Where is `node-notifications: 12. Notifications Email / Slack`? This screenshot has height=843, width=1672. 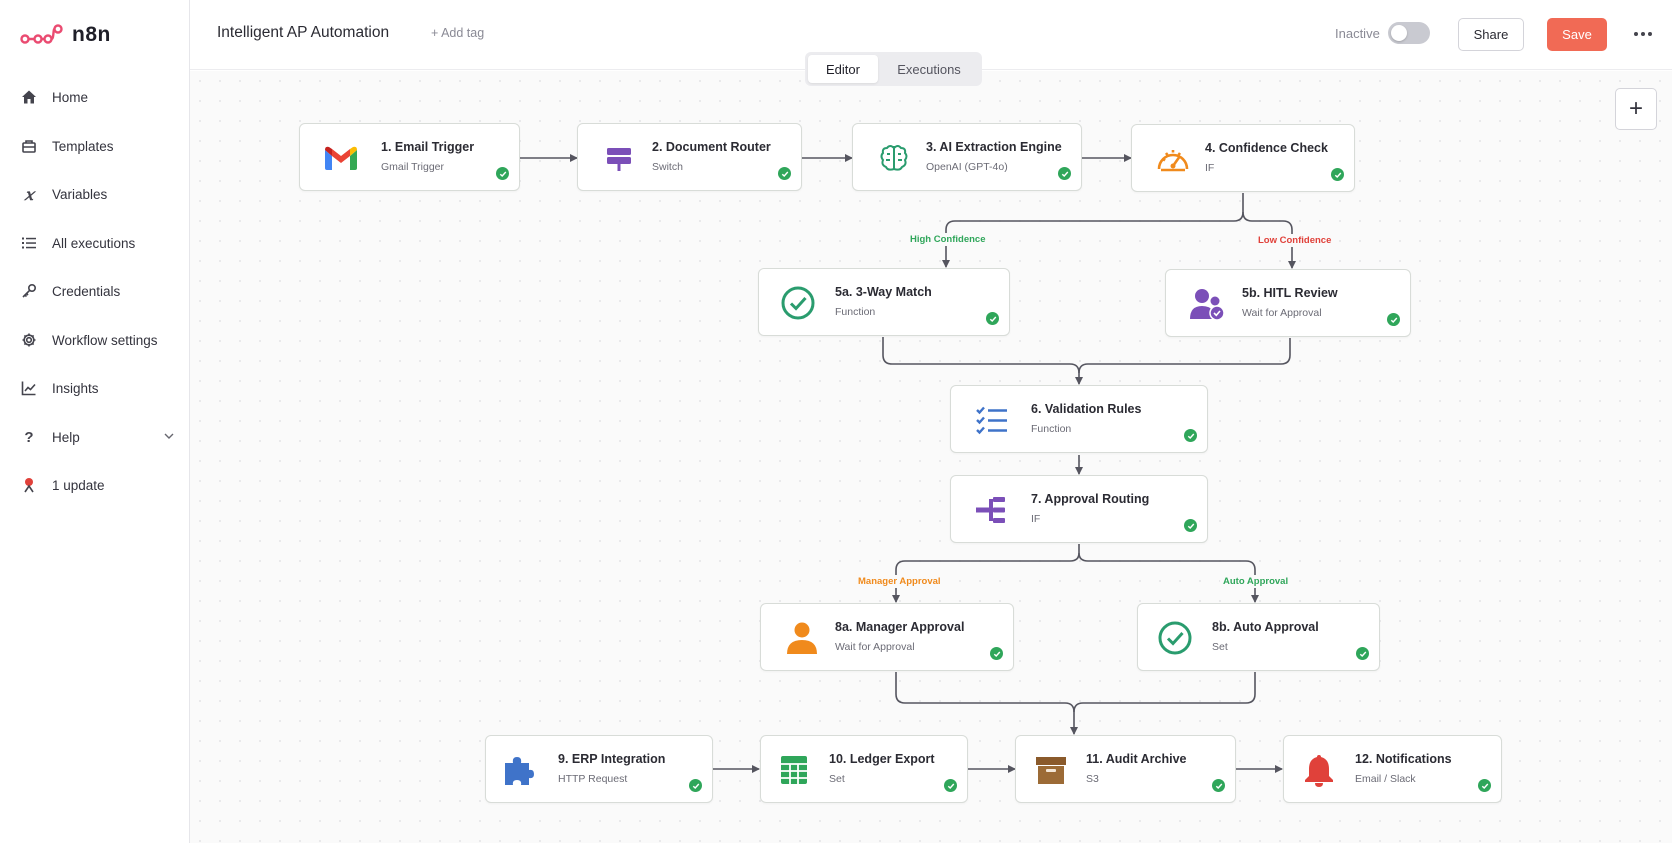 node-notifications: 12. Notifications Email / Slack is located at coordinates (1392, 769).